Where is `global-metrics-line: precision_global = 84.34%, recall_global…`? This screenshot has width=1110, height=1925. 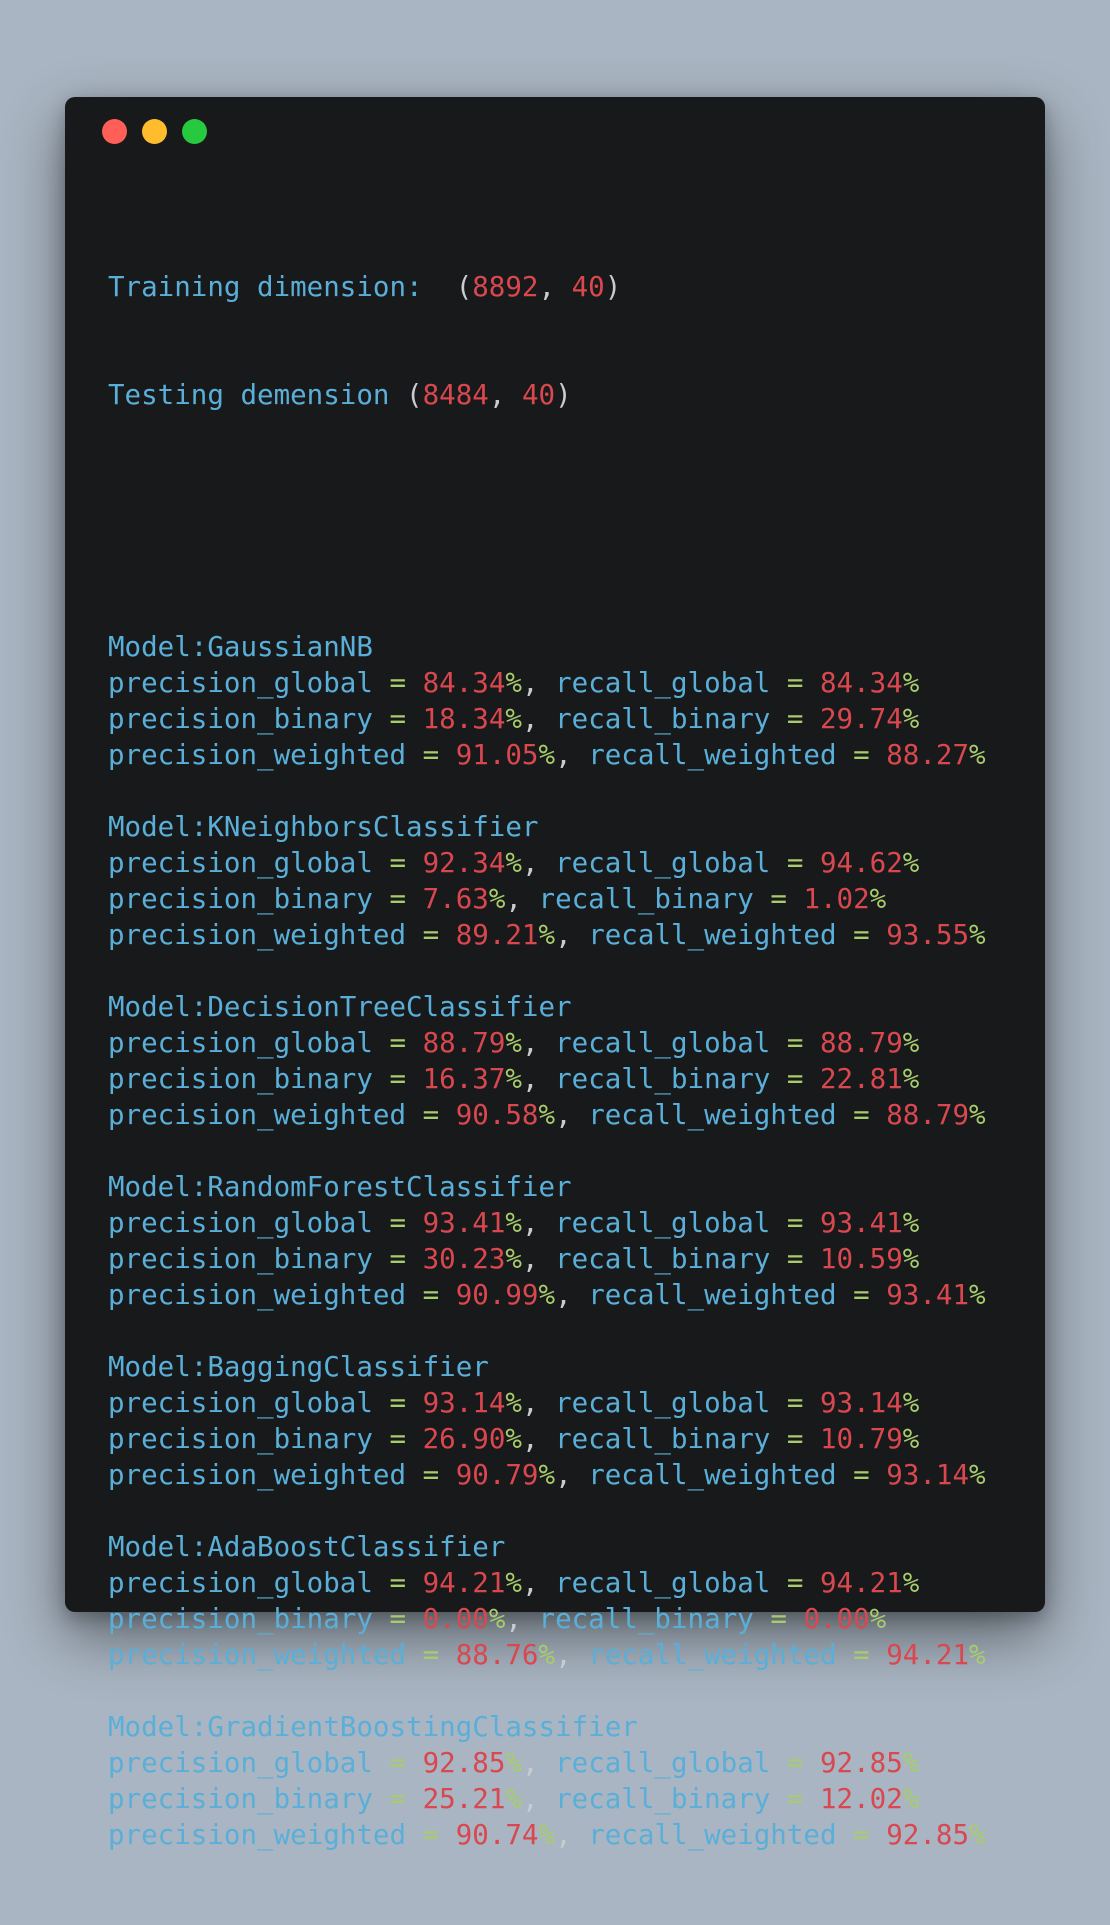
global-metrics-line: precision_global = 84.34%, recall_global… is located at coordinates (514, 683).